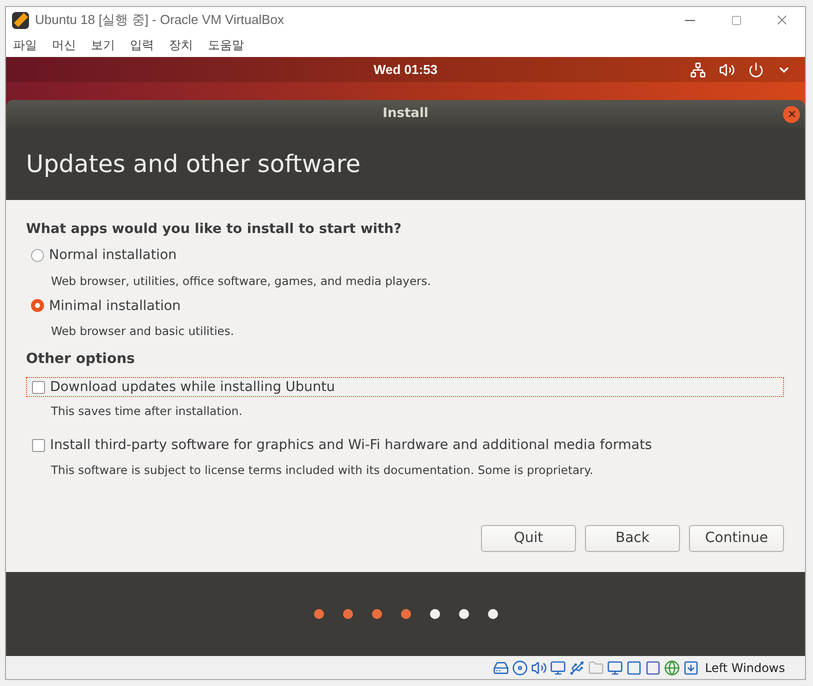  What do you see at coordinates (104, 255) in the screenshot?
I see `radio-option: Normal installation` at bounding box center [104, 255].